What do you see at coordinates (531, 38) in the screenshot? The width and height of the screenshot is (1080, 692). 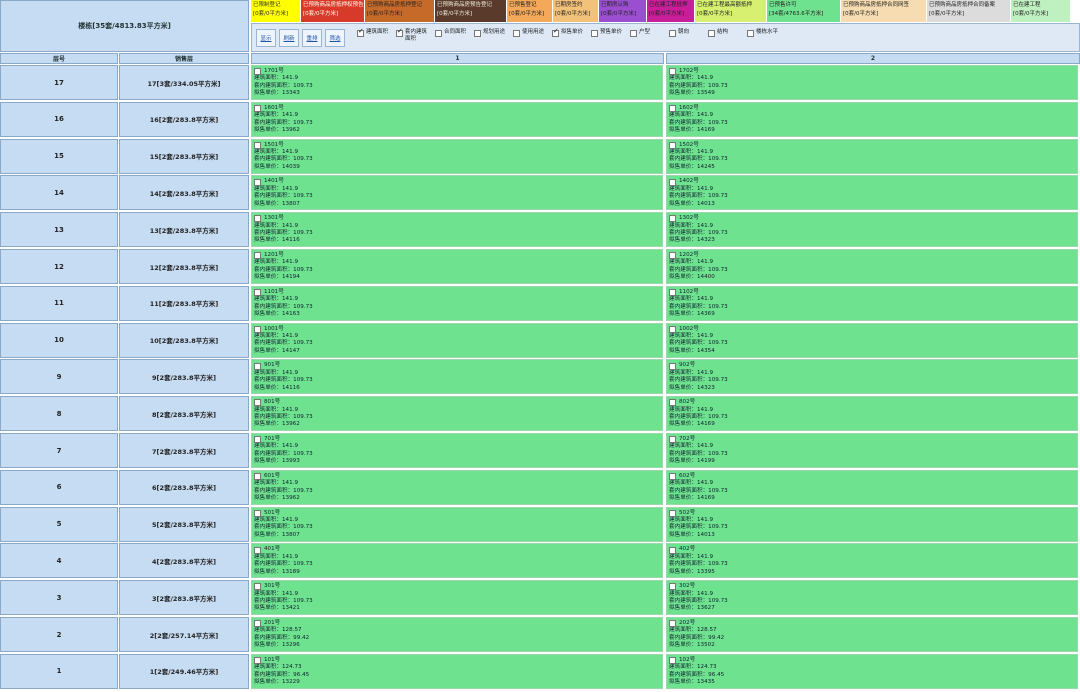 I see `display-option: 使用用途` at bounding box center [531, 38].